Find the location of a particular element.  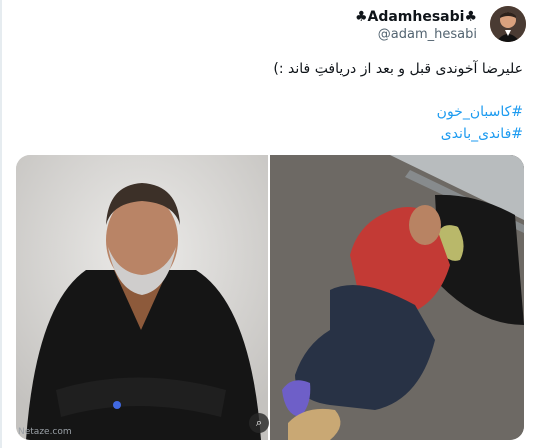

hashtag-link: #فاندی_باندی is located at coordinates (480, 134).